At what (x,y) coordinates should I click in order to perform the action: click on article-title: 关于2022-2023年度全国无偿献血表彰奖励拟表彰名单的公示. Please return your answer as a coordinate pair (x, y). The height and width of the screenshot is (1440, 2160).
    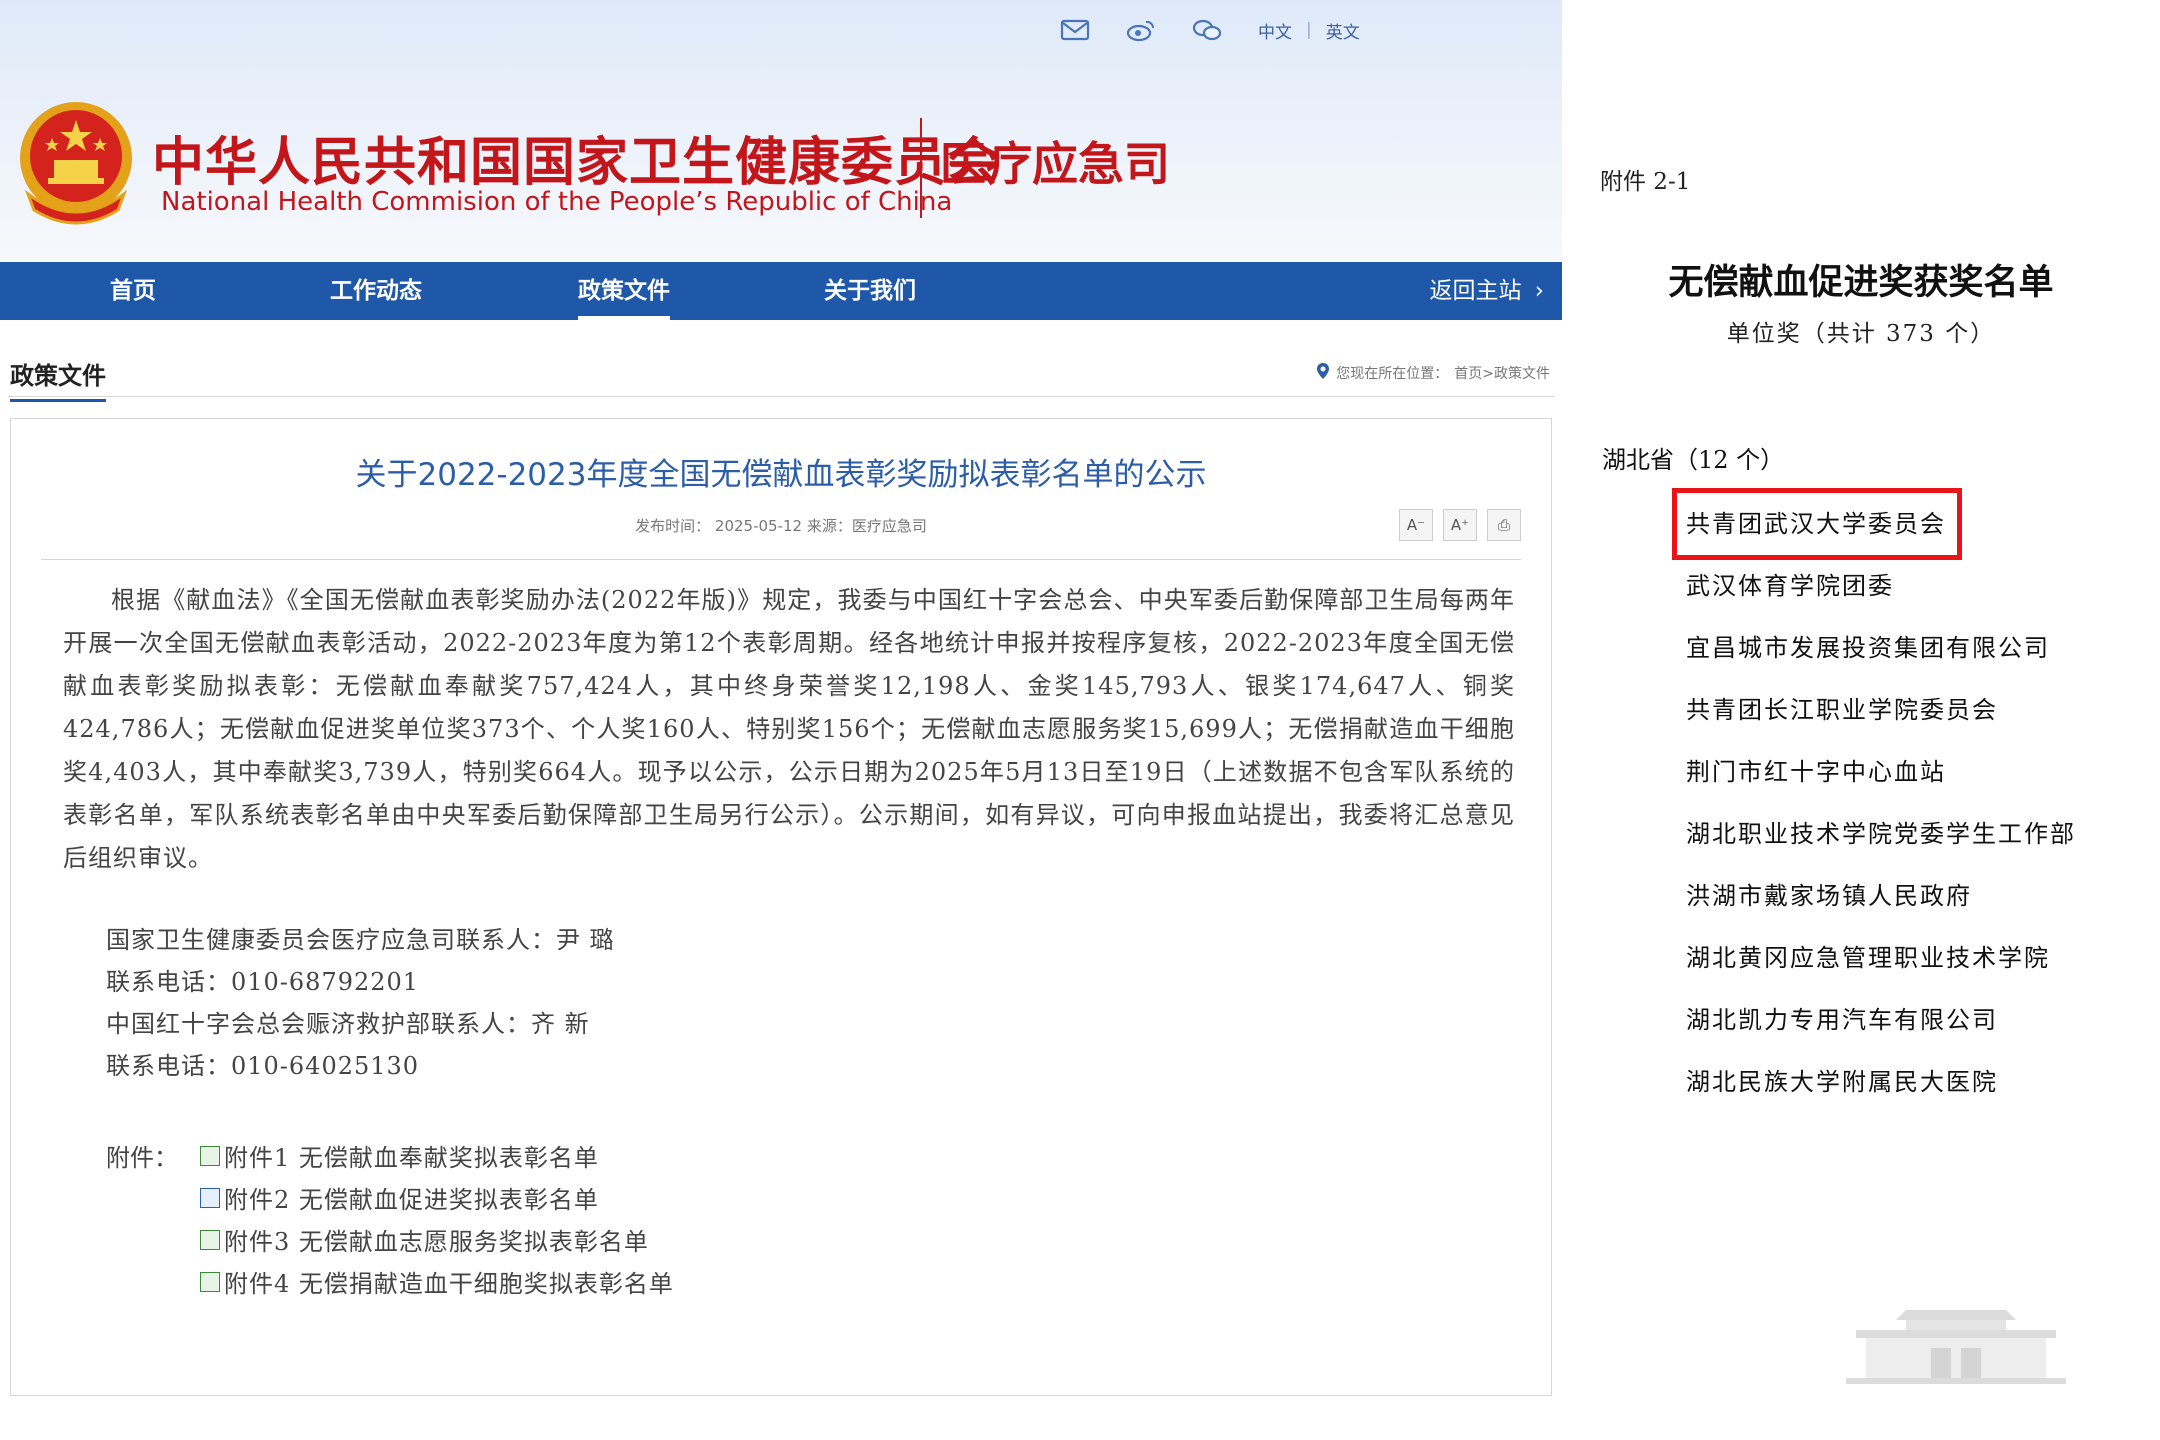
    Looking at the image, I should click on (781, 475).